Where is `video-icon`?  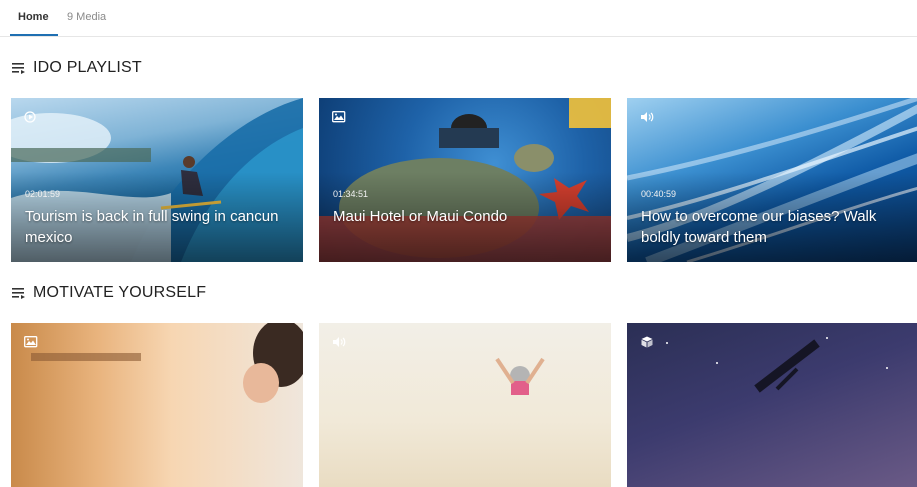 video-icon is located at coordinates (30, 117).